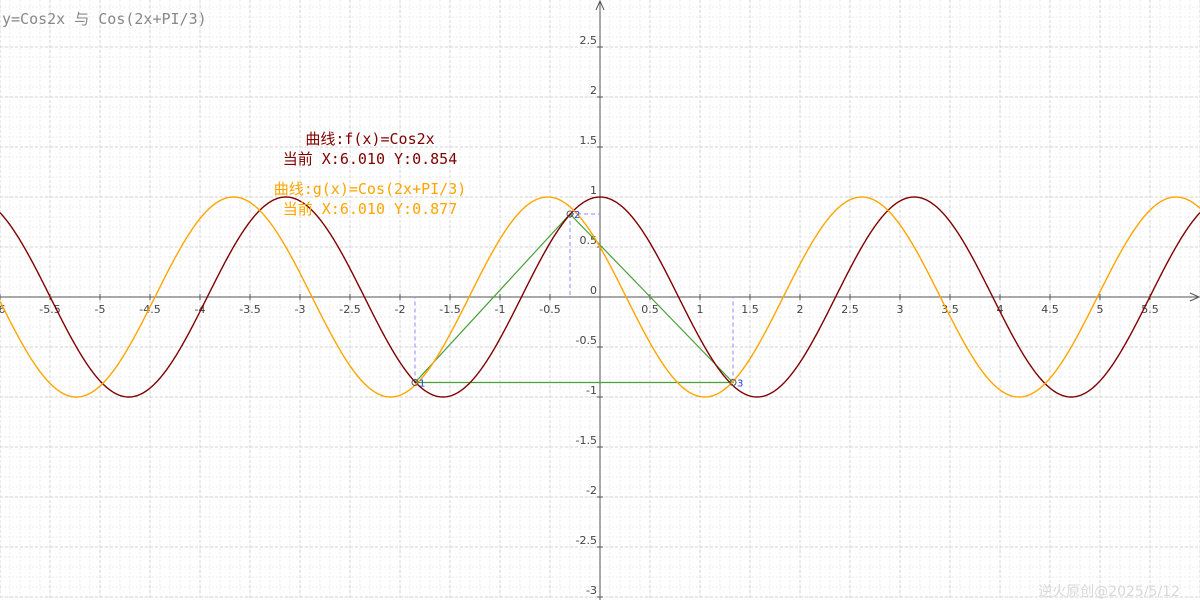 This screenshot has height=600, width=1200. What do you see at coordinates (586, 440) in the screenshot?
I see `y-tick-label: -1.5` at bounding box center [586, 440].